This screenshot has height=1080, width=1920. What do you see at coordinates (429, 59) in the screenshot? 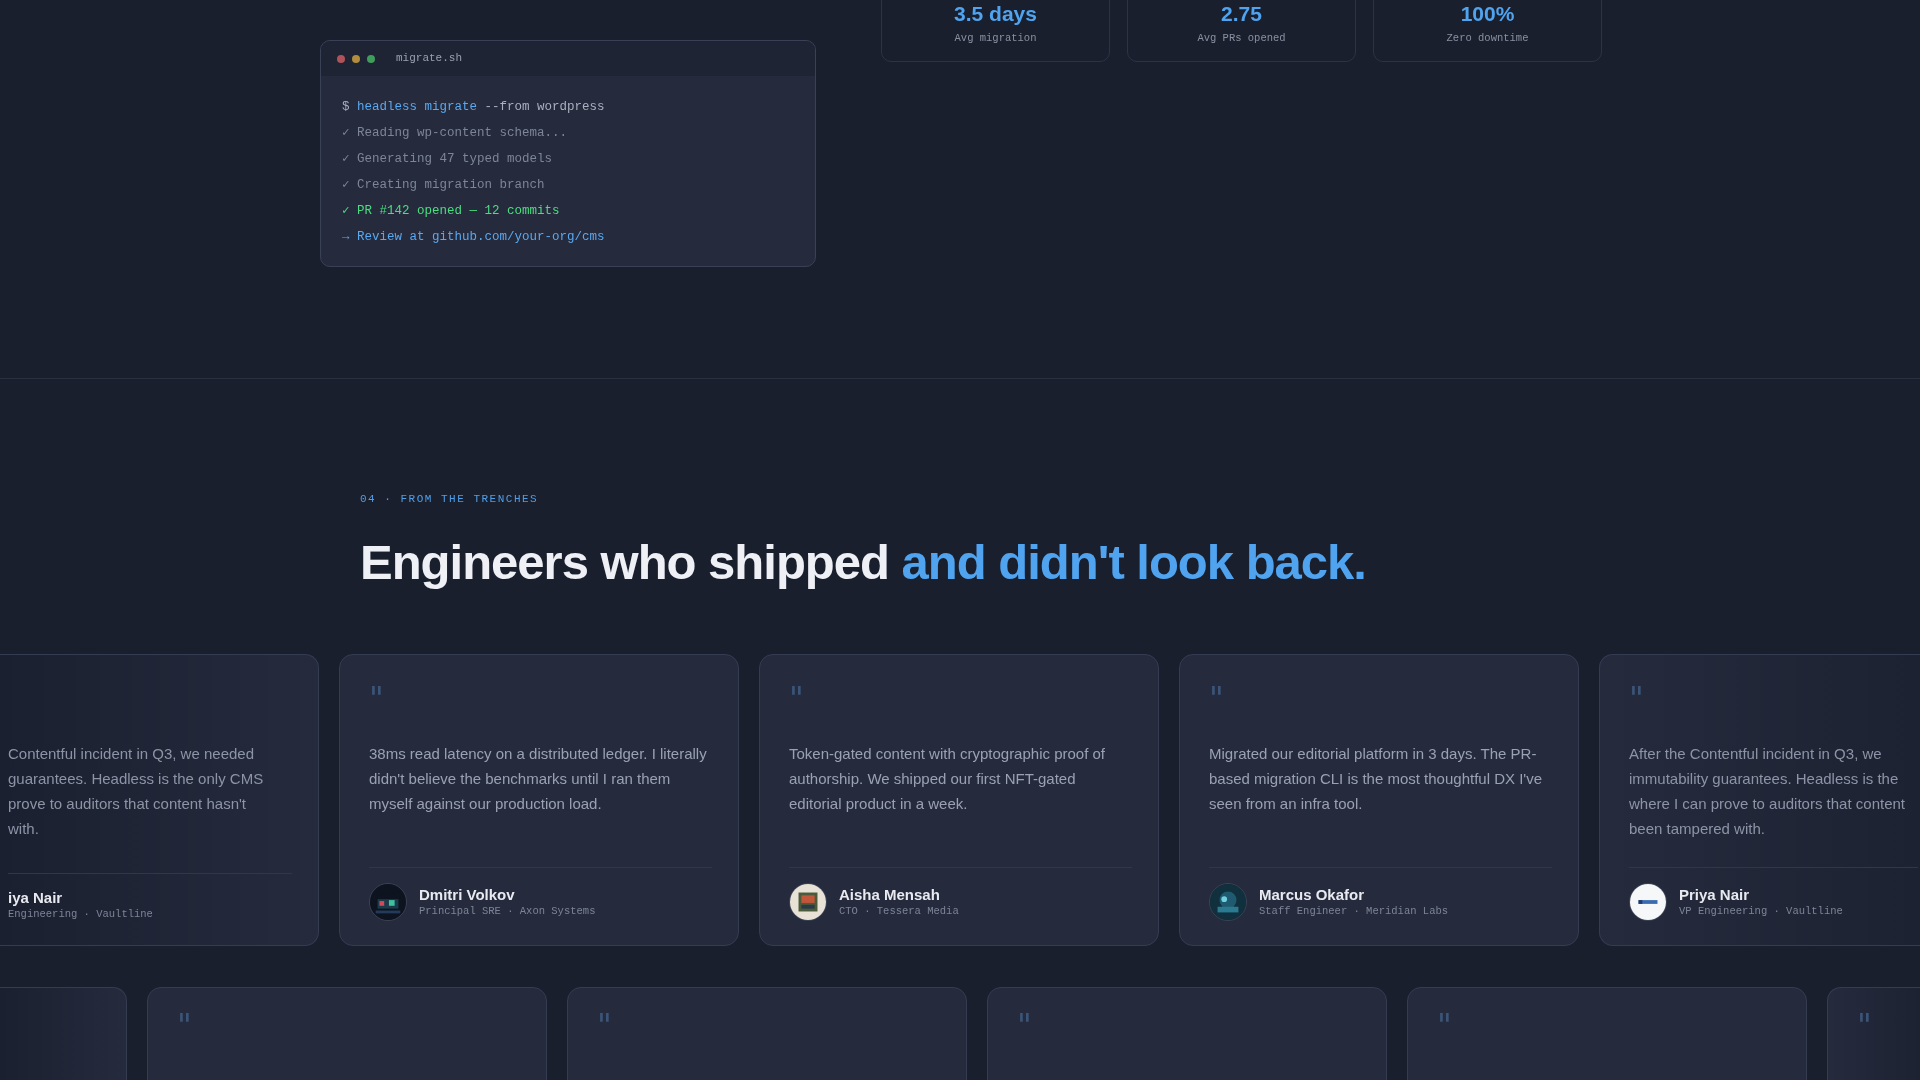
I see `terminal-title: migrate.sh` at bounding box center [429, 59].